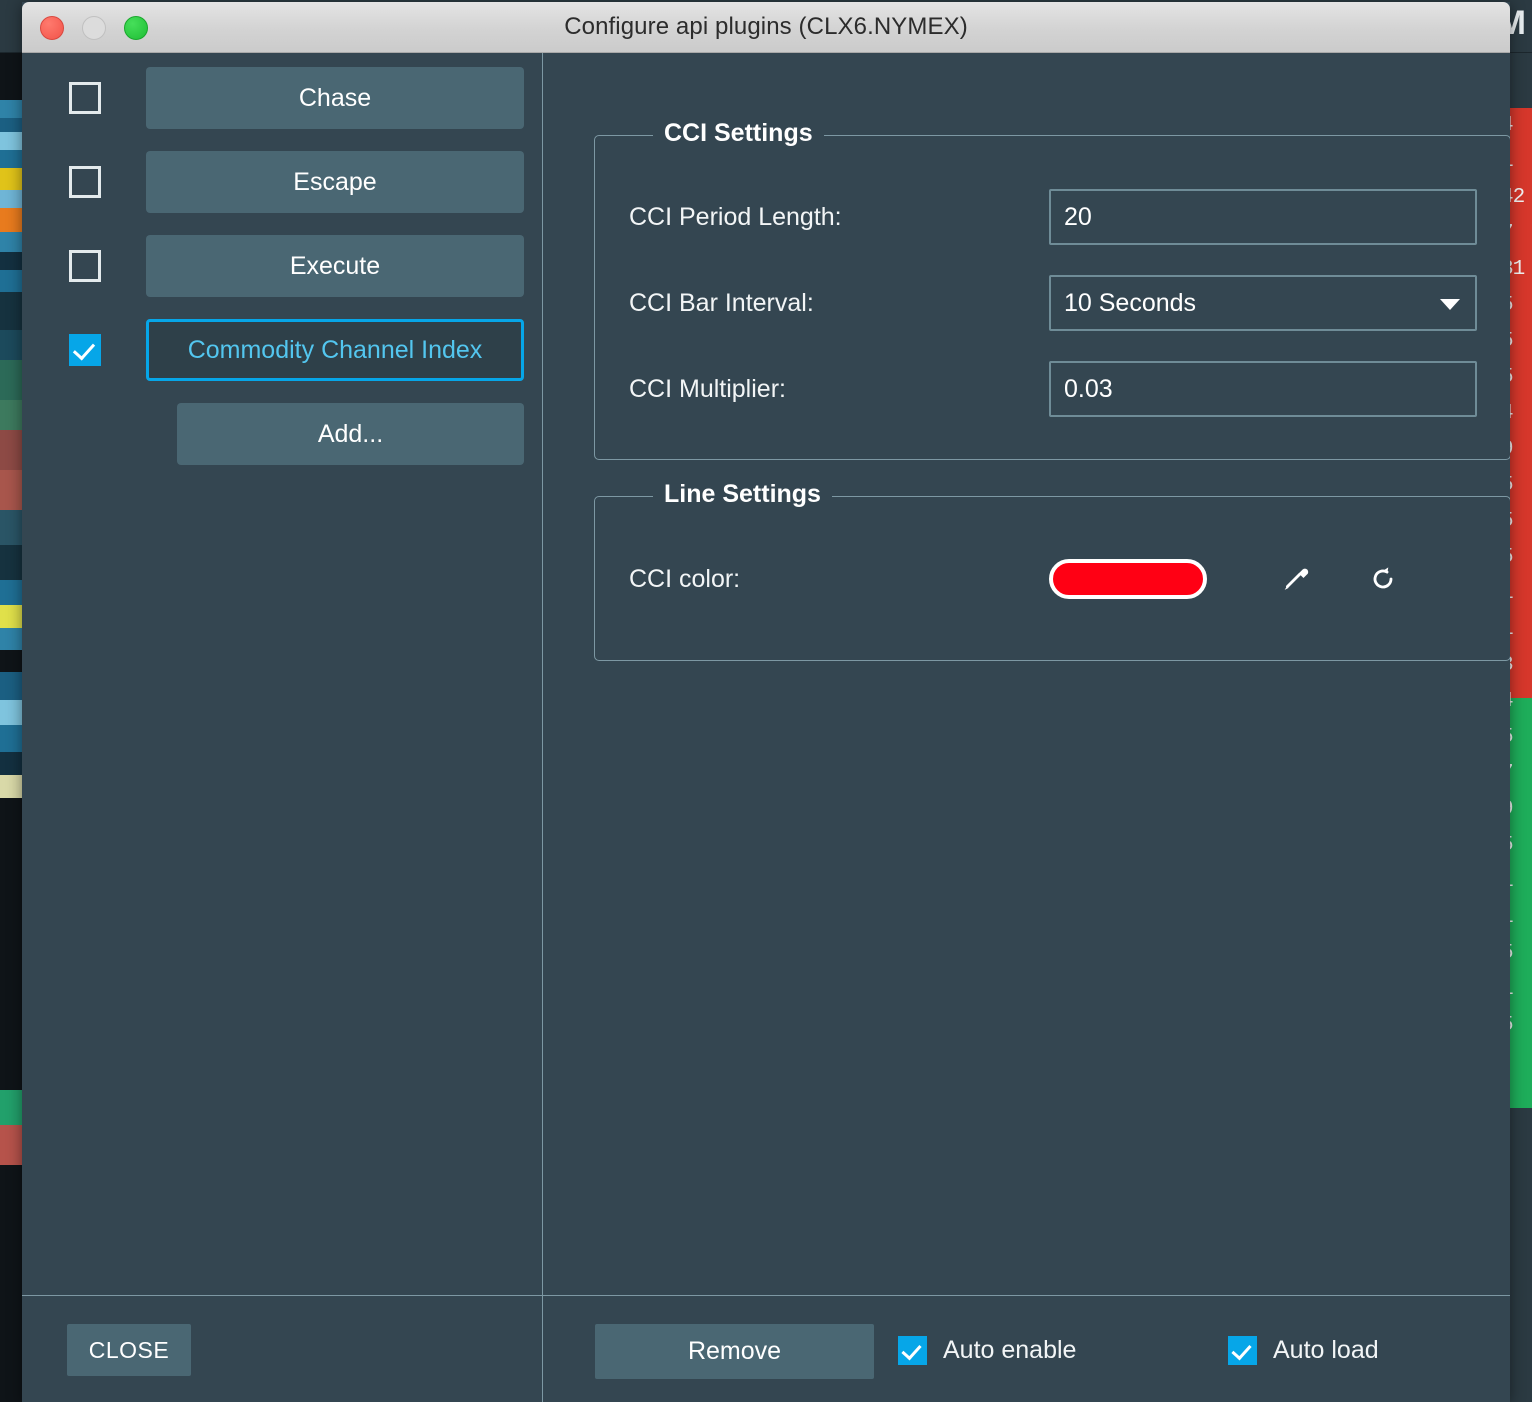  What do you see at coordinates (85, 266) in the screenshot?
I see `plugin-checkbox-execute` at bounding box center [85, 266].